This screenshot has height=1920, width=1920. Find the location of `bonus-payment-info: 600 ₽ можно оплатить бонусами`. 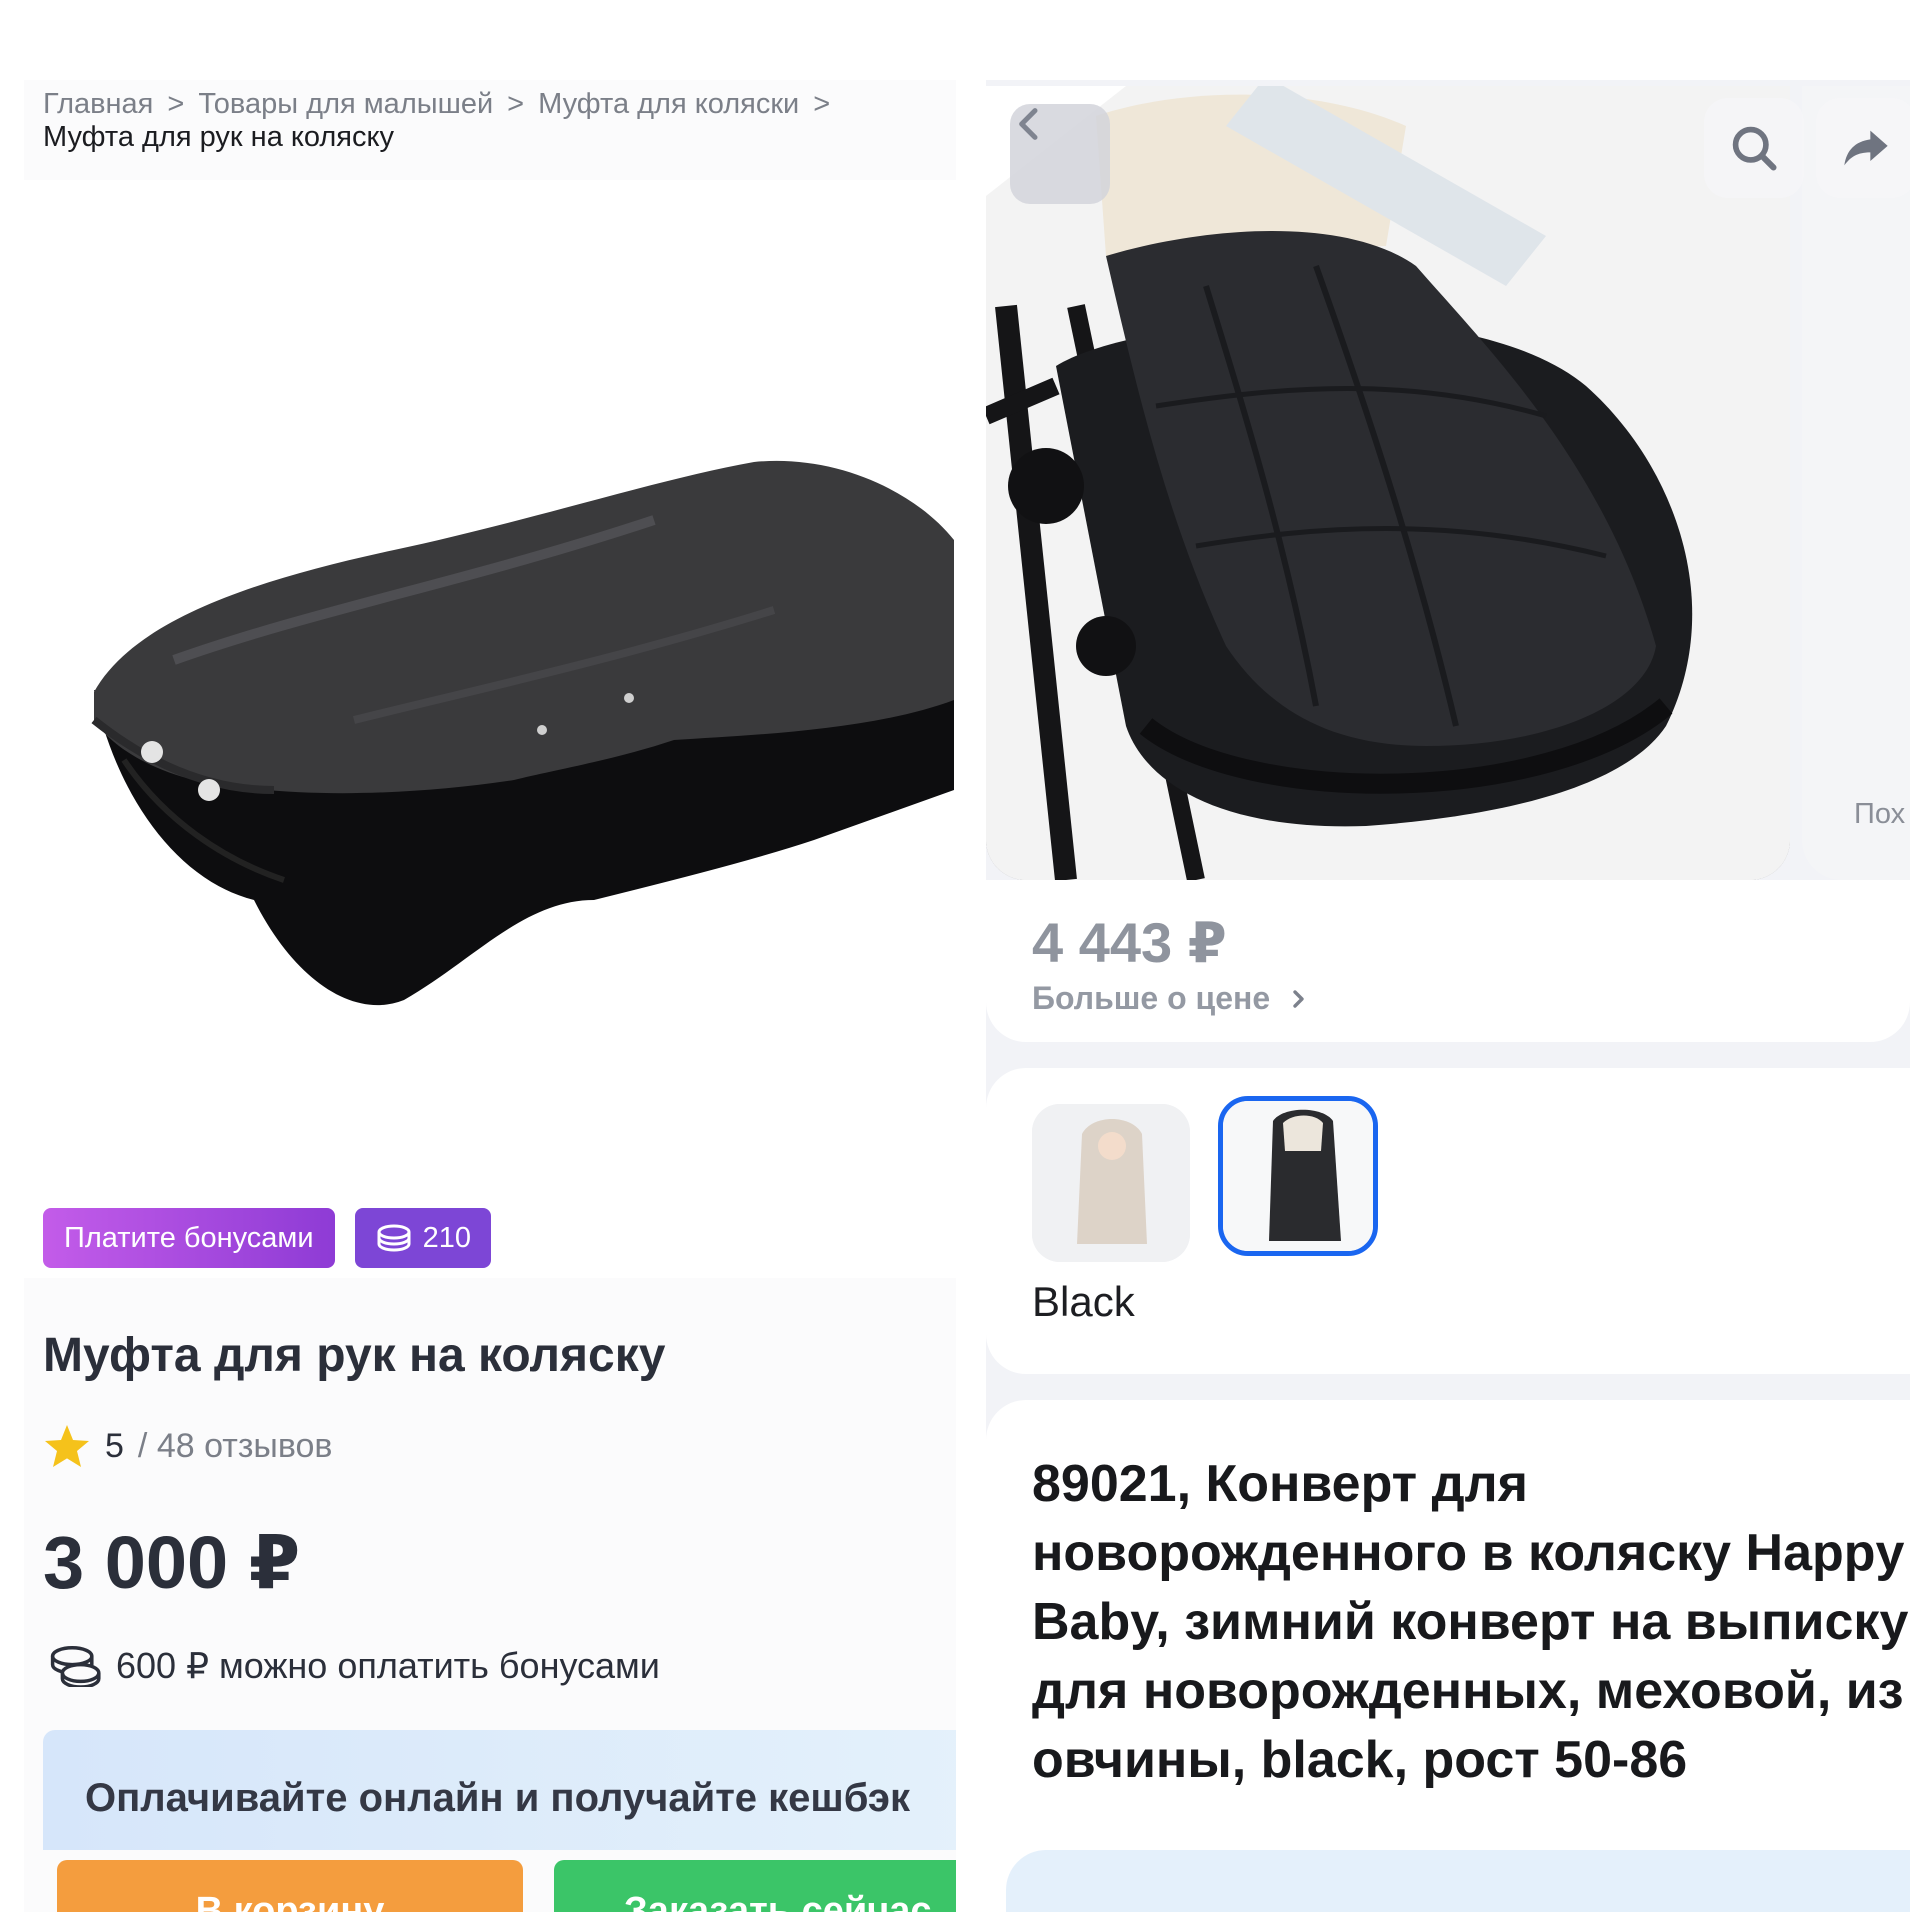

bonus-payment-info: 600 ₽ можно оплатить бонусами is located at coordinates (354, 1666).